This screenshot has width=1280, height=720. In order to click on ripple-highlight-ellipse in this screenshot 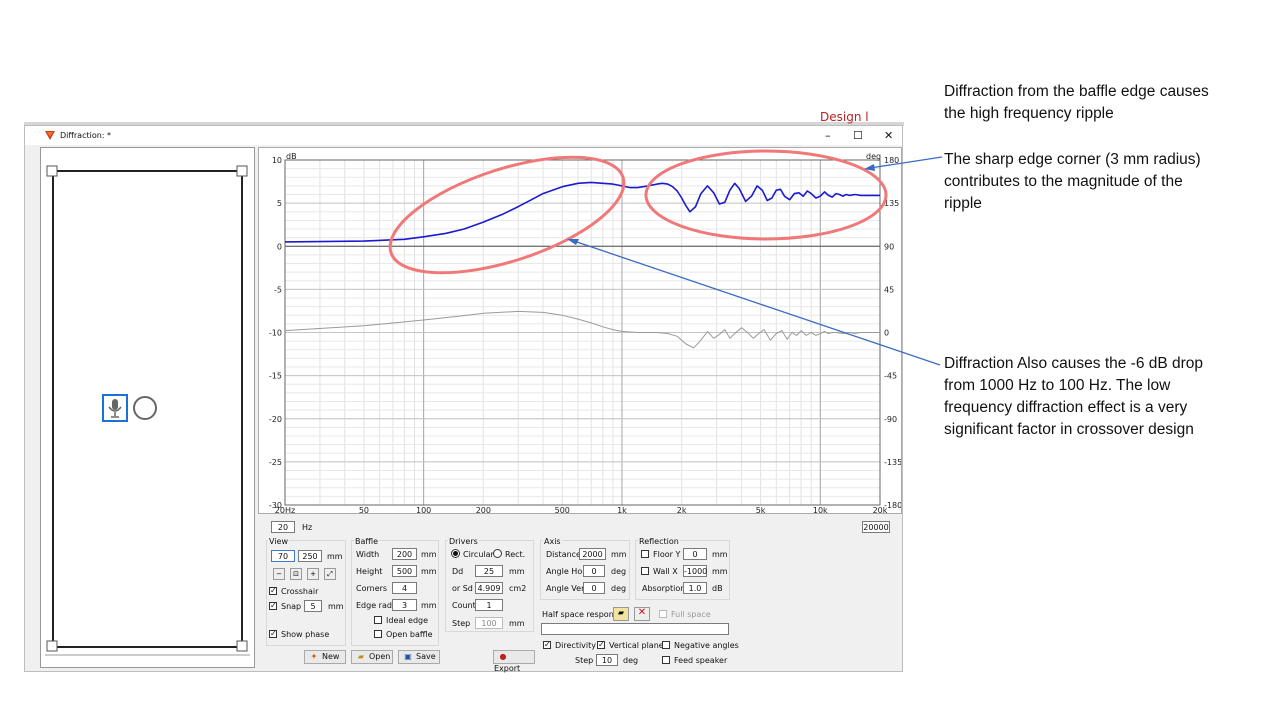, I will do `click(766, 195)`.